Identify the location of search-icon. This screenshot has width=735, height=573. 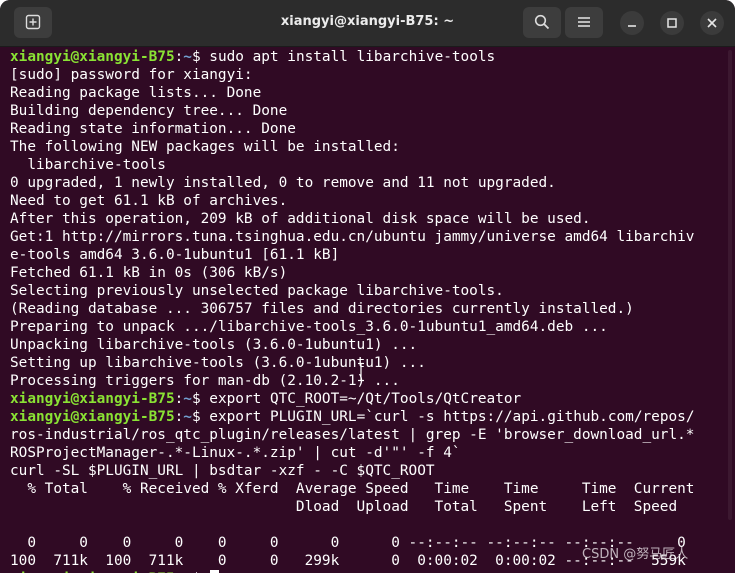
(542, 22).